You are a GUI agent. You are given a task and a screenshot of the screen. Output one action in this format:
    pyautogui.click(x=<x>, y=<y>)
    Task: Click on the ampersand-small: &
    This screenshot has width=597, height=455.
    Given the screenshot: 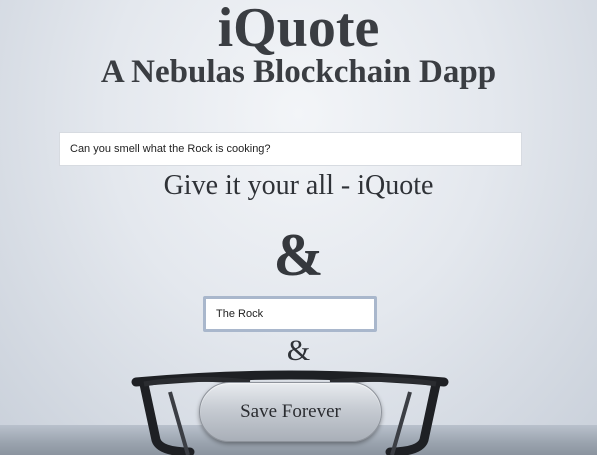 What is the action you would take?
    pyautogui.click(x=298, y=350)
    